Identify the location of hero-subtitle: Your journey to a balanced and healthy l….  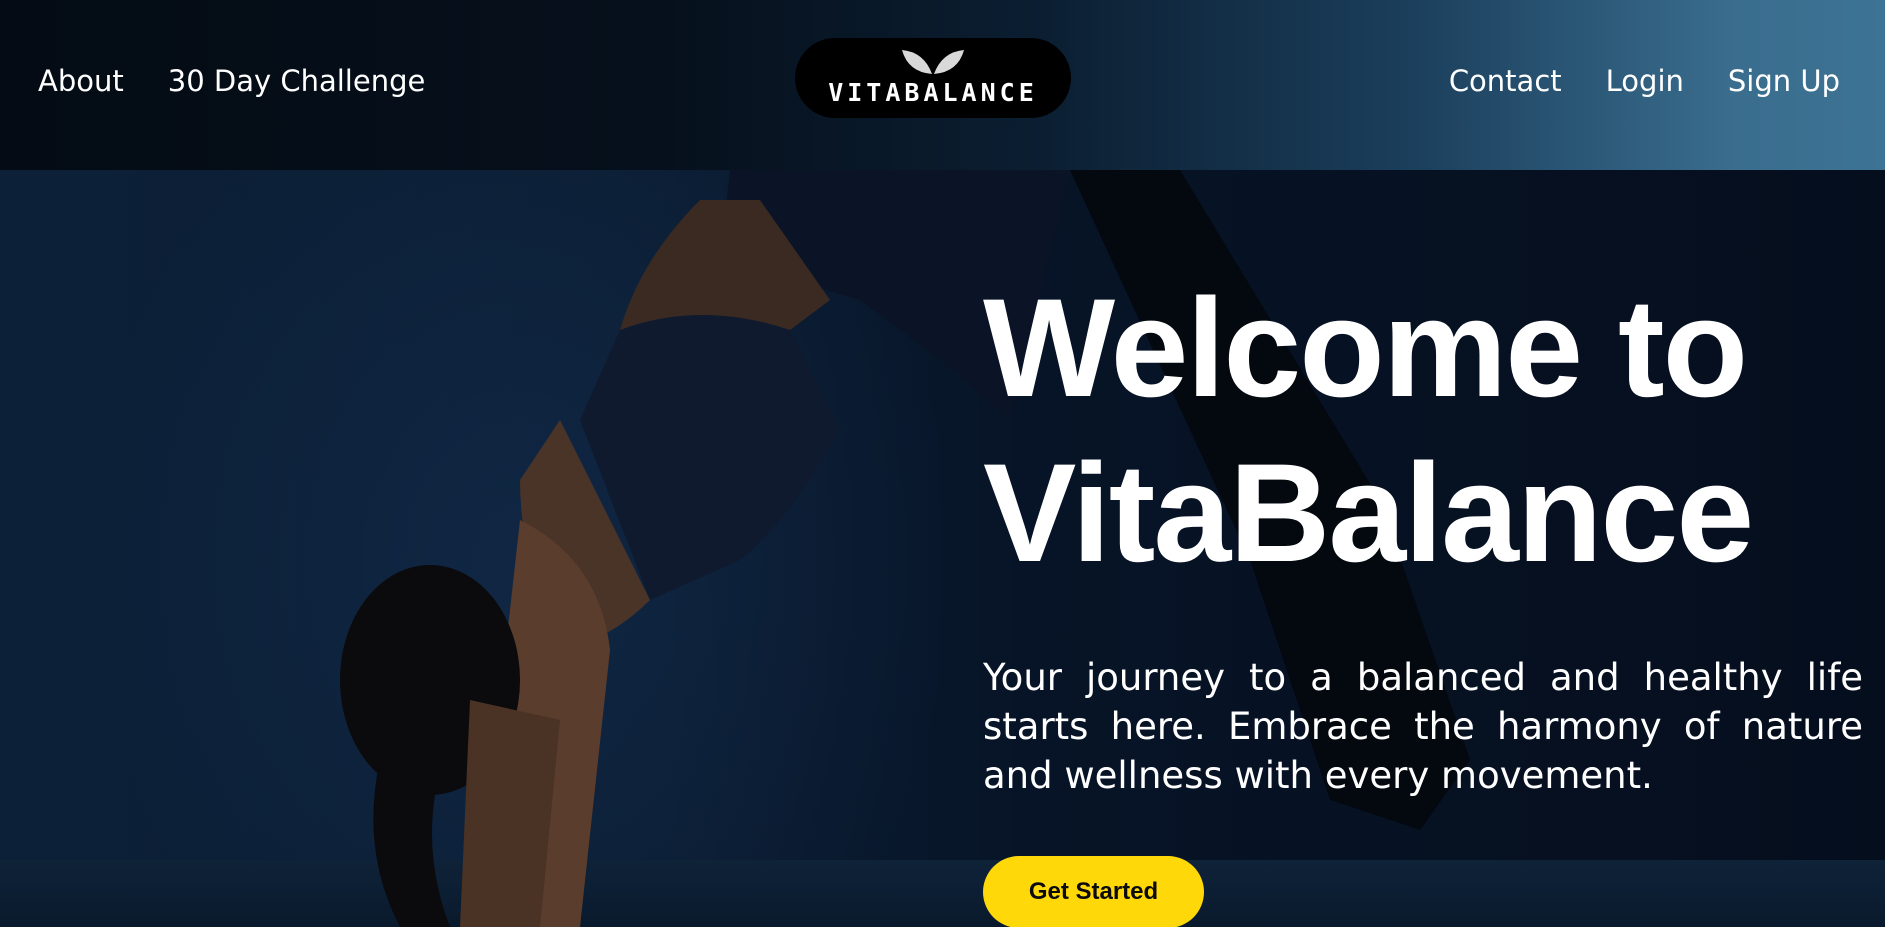
(1423, 726).